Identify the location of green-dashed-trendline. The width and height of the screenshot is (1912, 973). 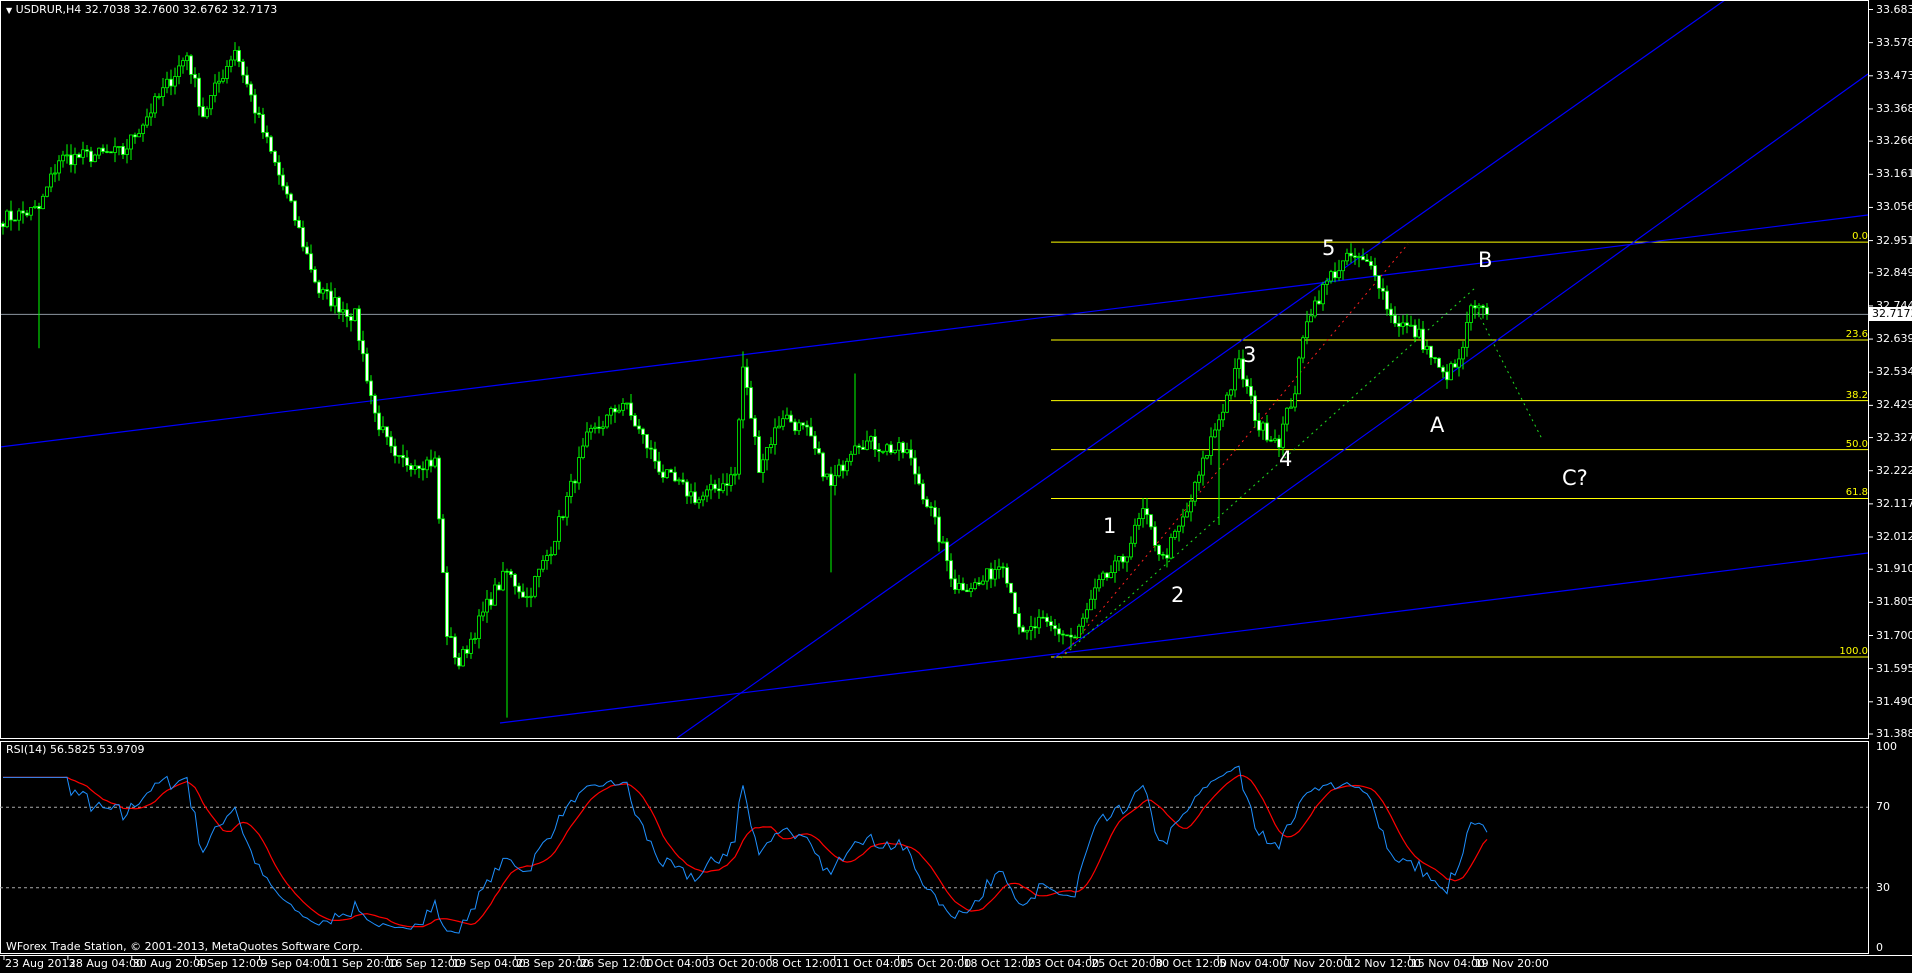
(1268, 473).